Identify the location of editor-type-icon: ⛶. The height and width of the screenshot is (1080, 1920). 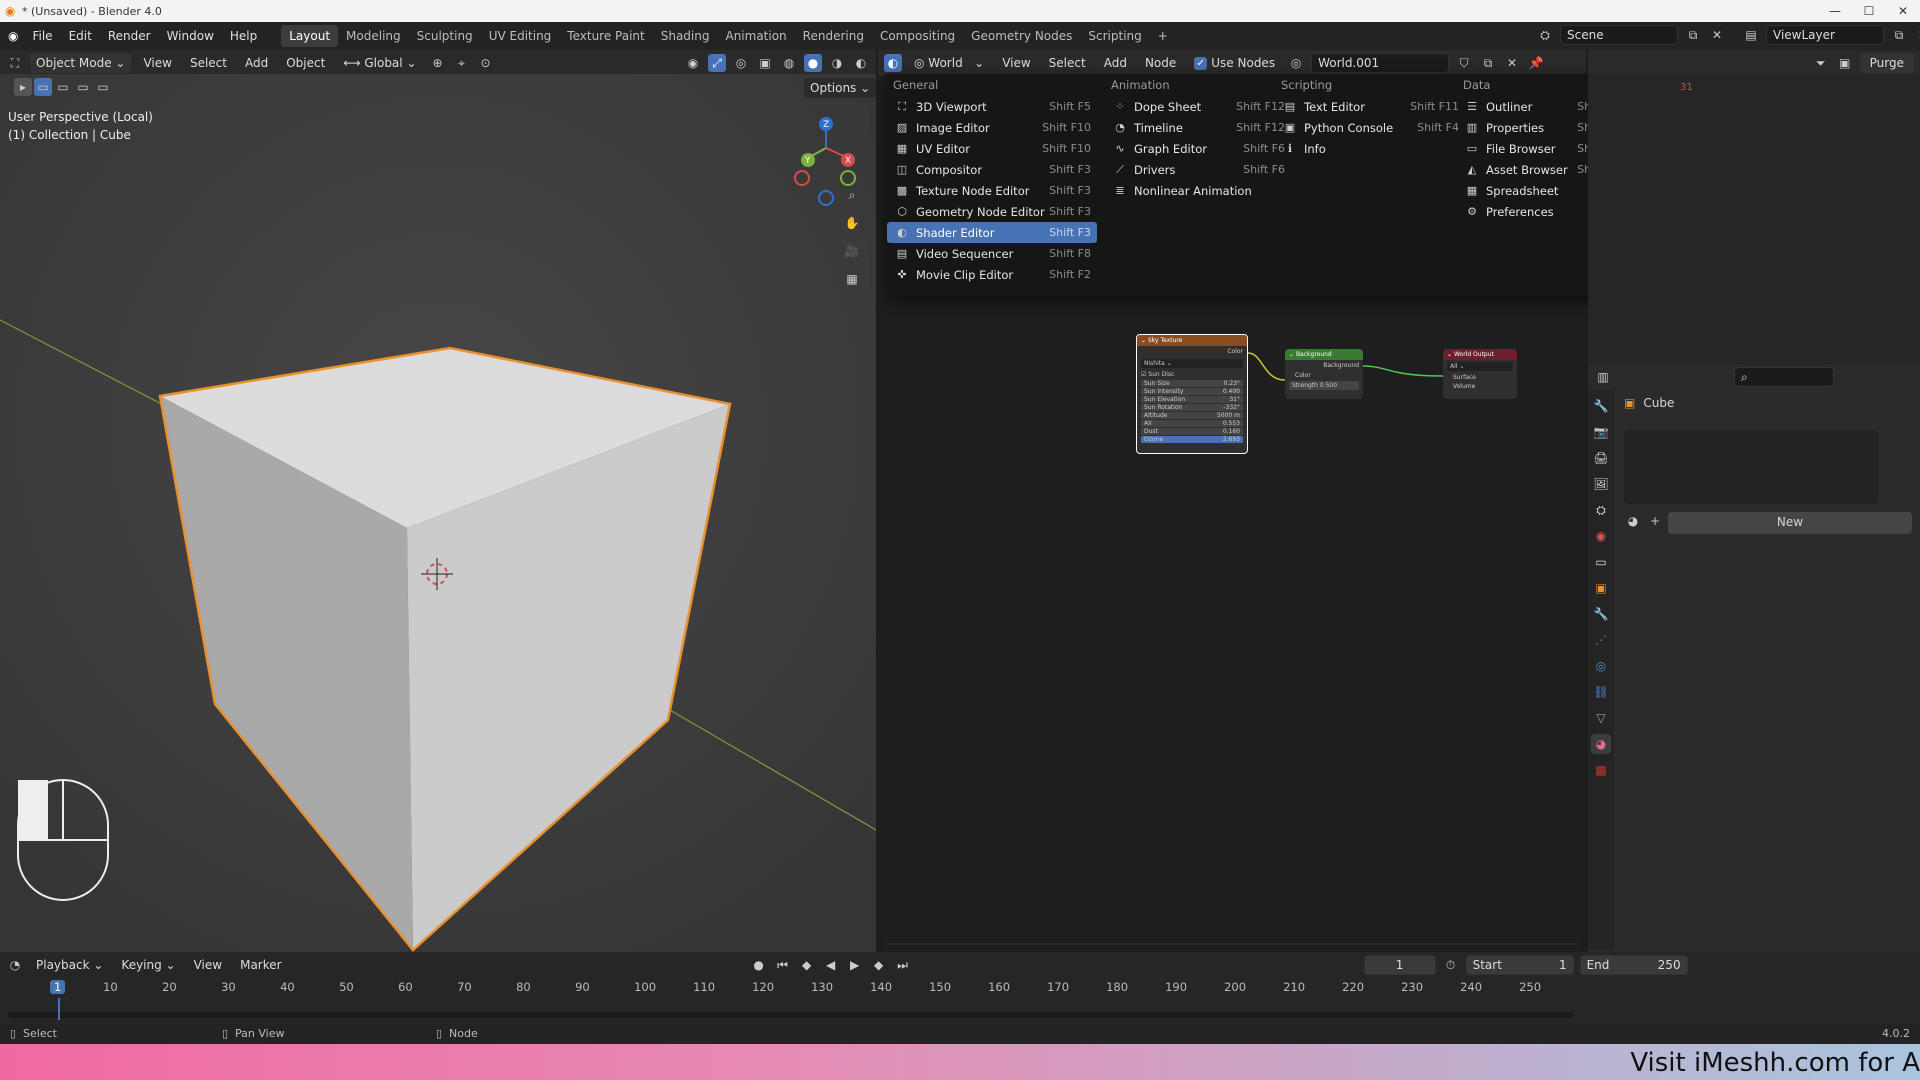
(15, 63).